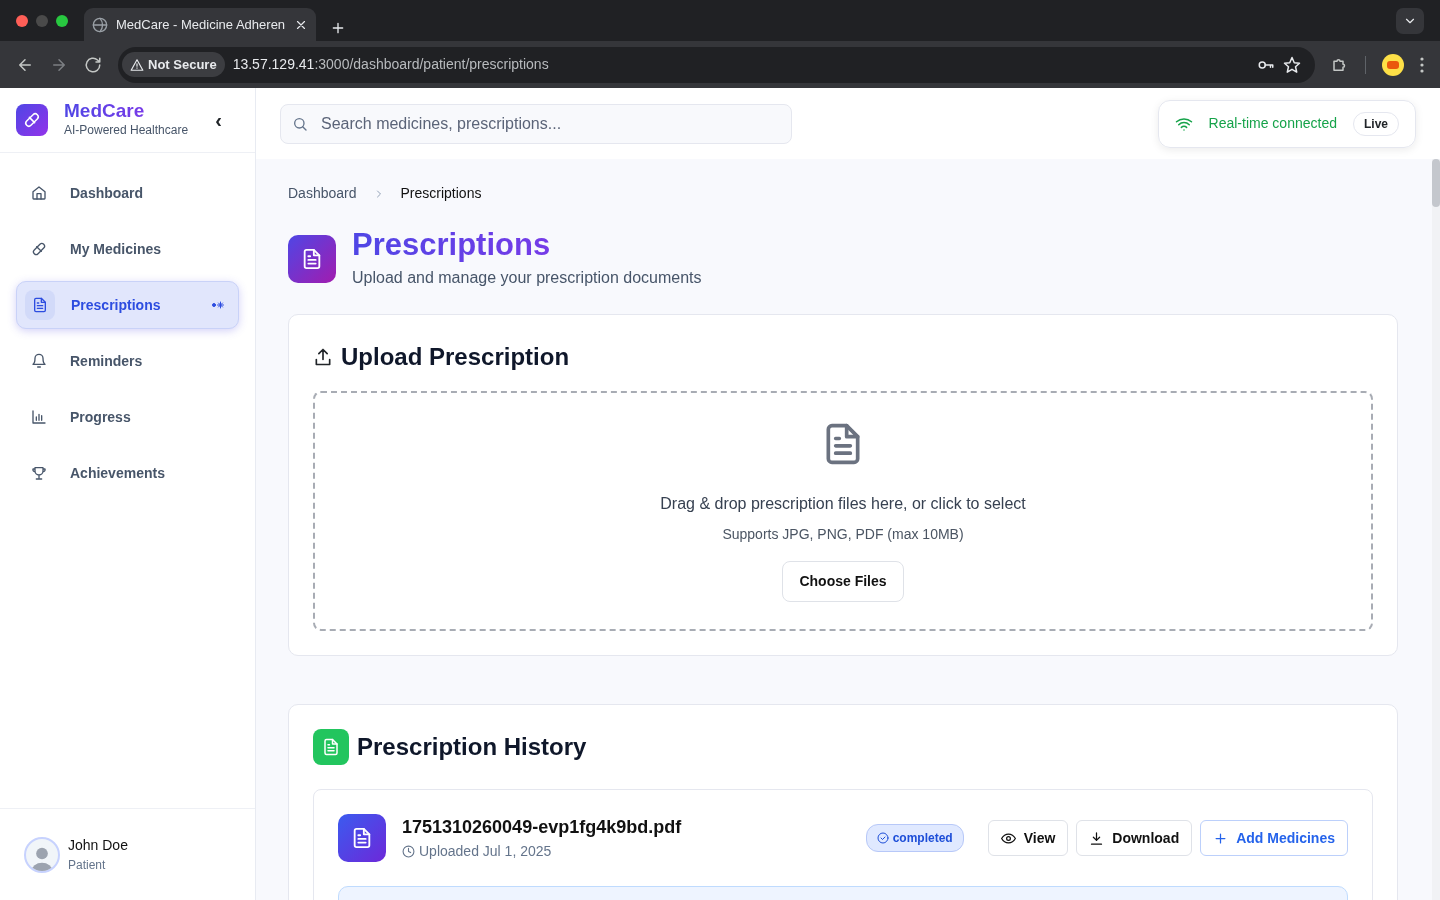  What do you see at coordinates (740, 64) in the screenshot?
I see `url-text: 13.57.129.41:3000/dashboard/patient/prescriptions` at bounding box center [740, 64].